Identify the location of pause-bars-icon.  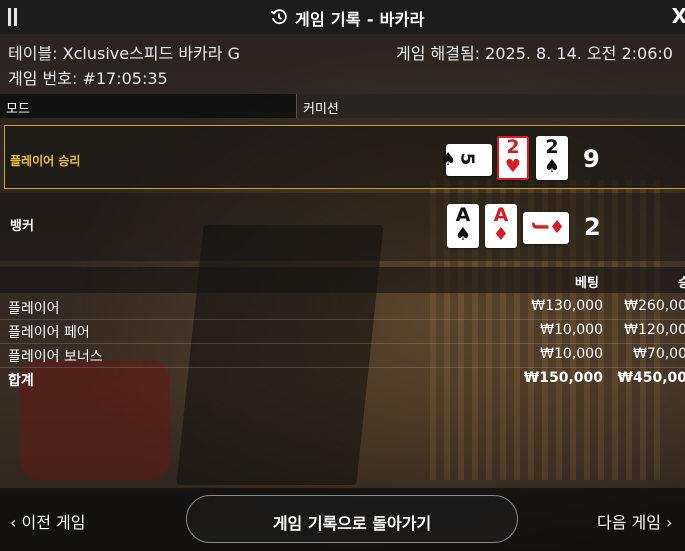
(13, 17).